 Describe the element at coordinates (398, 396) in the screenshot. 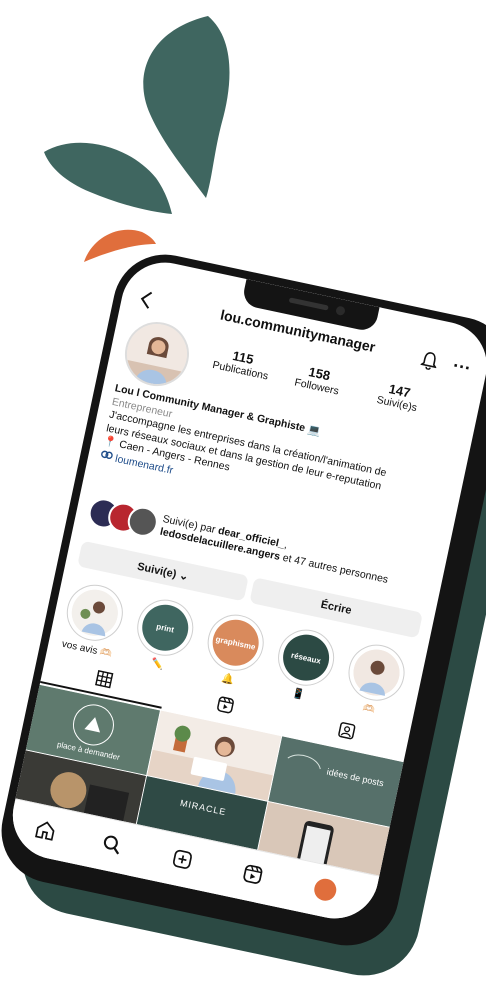

I see `stat-following: 147 Suivi(e)s` at that location.